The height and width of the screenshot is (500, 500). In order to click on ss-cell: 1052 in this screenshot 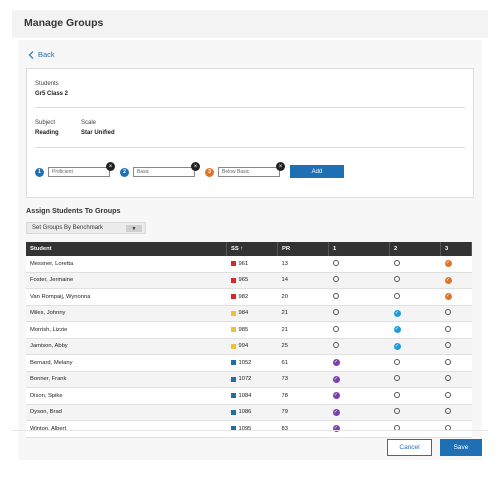, I will do `click(252, 363)`.